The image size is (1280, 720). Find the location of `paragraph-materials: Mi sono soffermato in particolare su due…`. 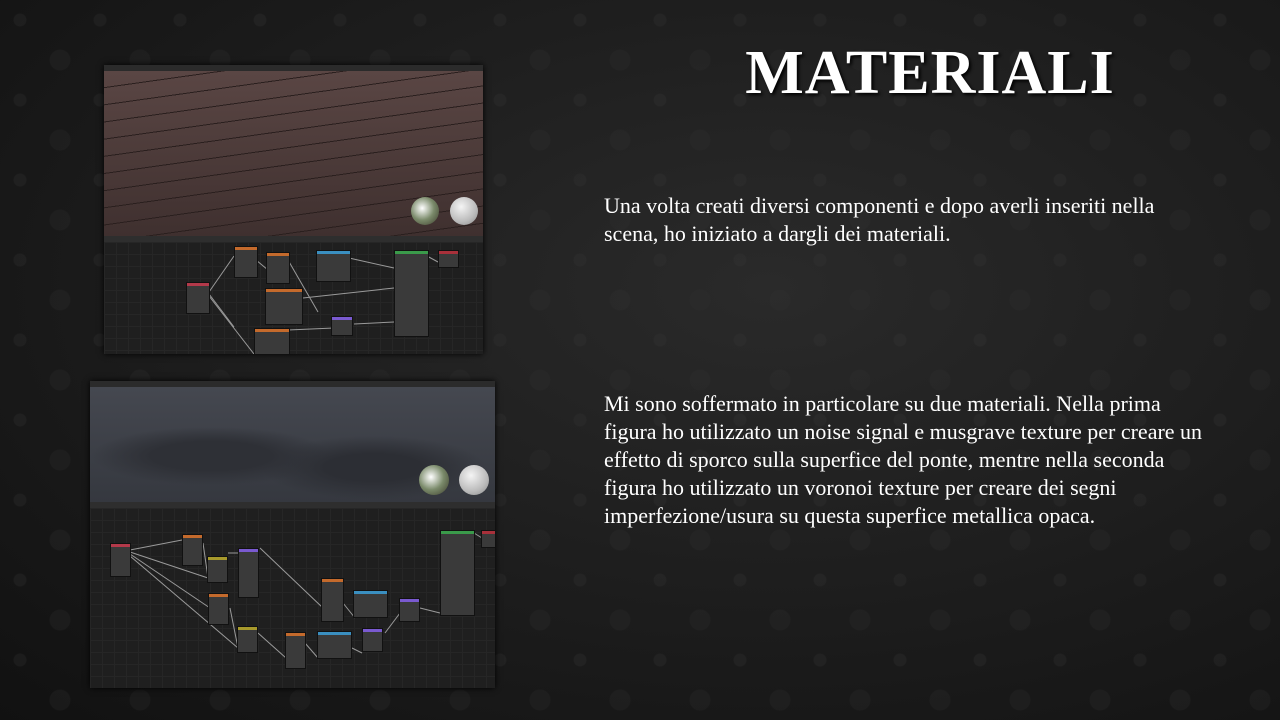

paragraph-materials: Mi sono soffermato in particolare su due… is located at coordinates (903, 459).